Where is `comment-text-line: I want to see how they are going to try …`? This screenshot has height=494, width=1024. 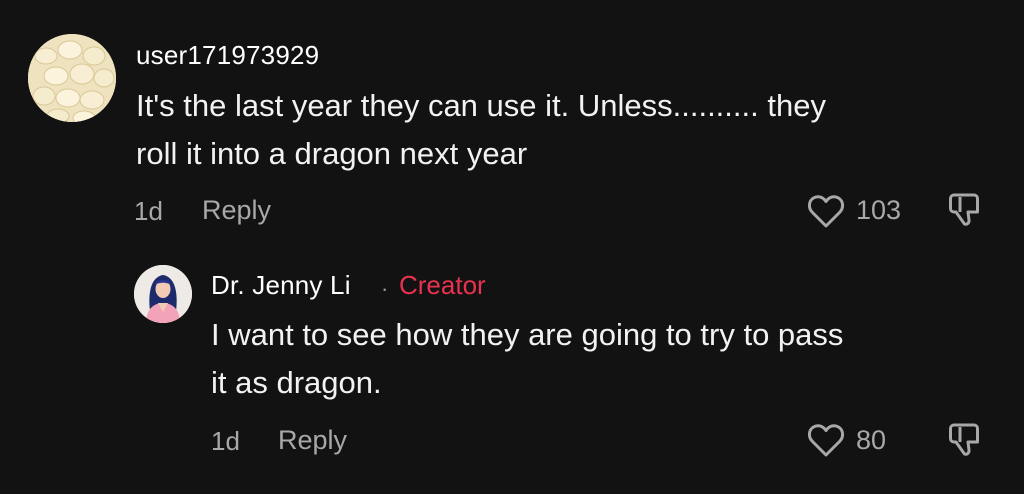 comment-text-line: I want to see how they are going to try … is located at coordinates (527, 334).